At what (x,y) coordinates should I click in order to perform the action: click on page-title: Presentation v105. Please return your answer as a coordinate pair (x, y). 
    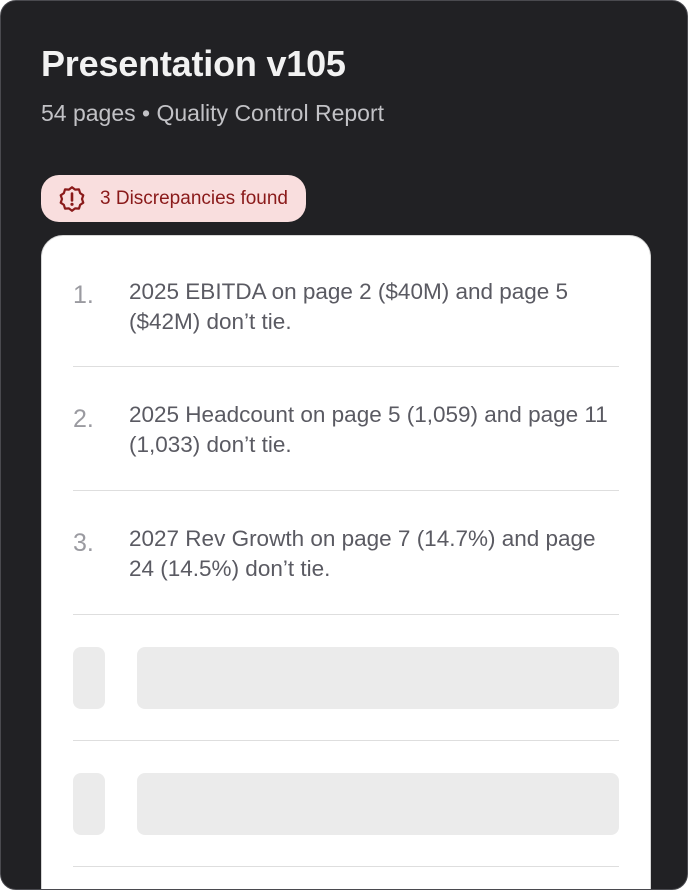
    Looking at the image, I should click on (193, 63).